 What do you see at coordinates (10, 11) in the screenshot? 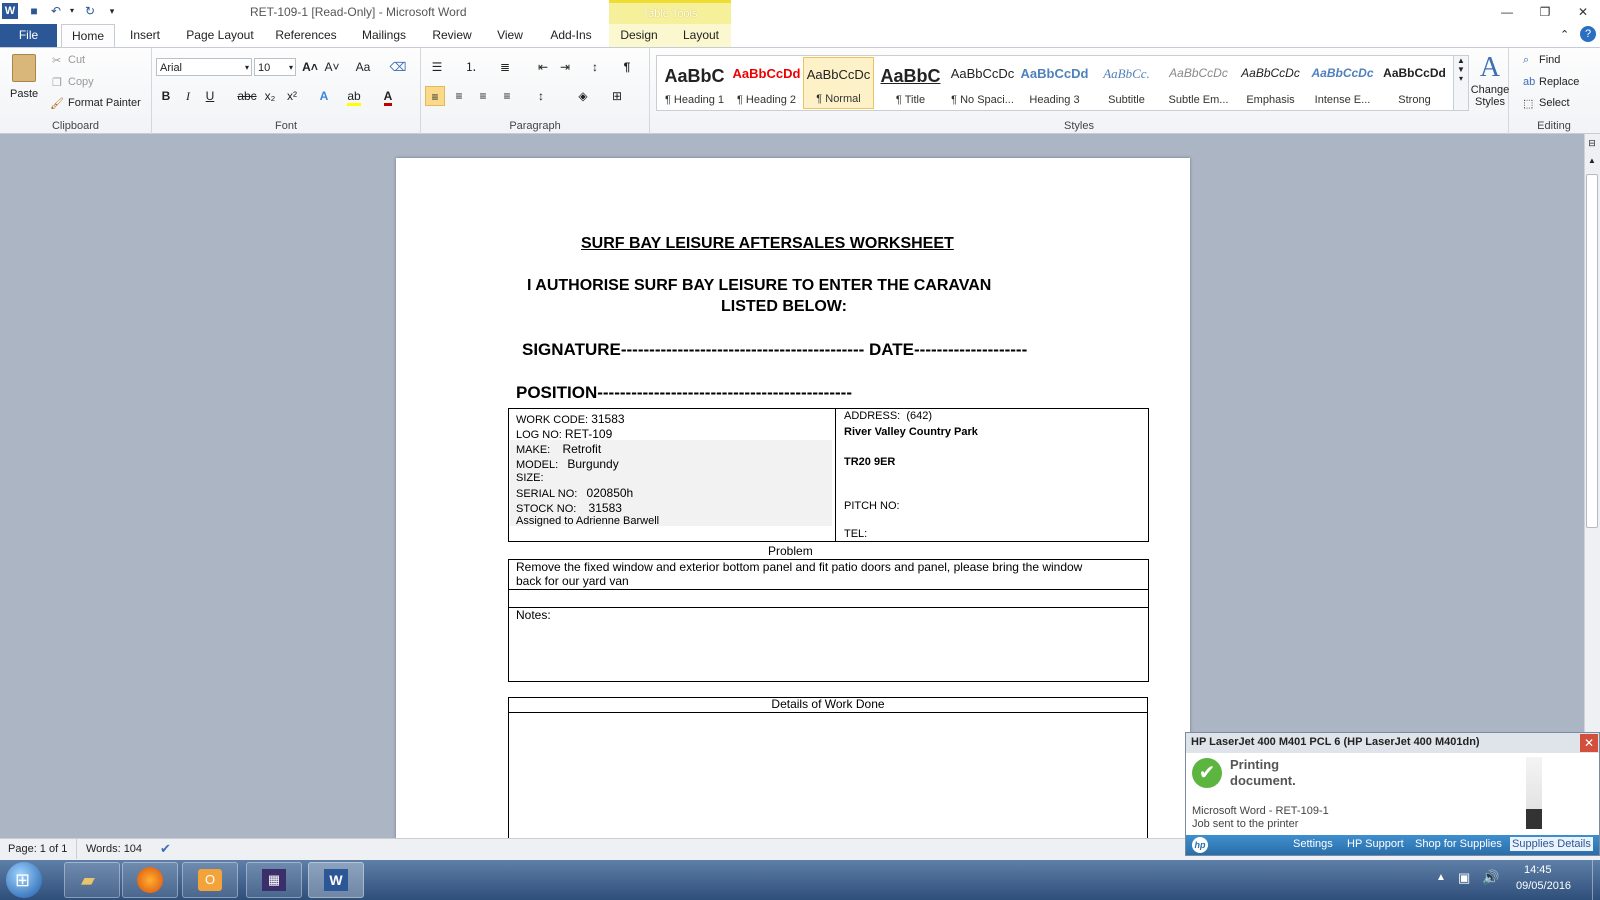
I see `word-app-icon: W` at bounding box center [10, 11].